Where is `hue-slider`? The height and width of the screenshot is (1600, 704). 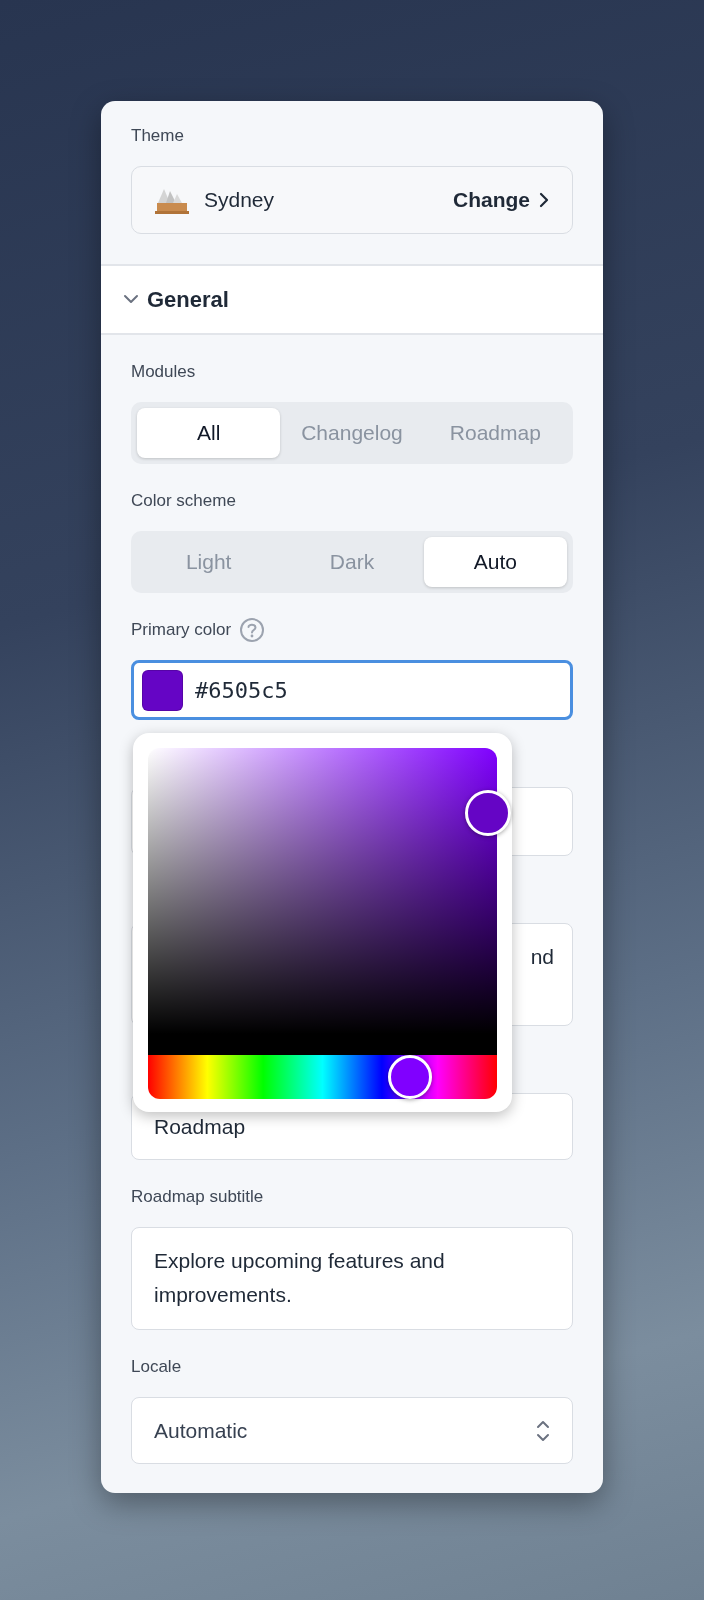 hue-slider is located at coordinates (322, 1077).